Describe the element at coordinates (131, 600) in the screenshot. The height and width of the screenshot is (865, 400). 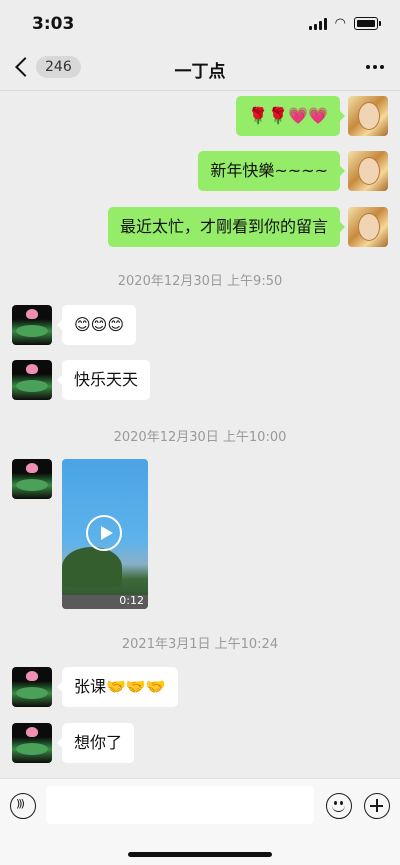
I see `video-duration: 0:12` at that location.